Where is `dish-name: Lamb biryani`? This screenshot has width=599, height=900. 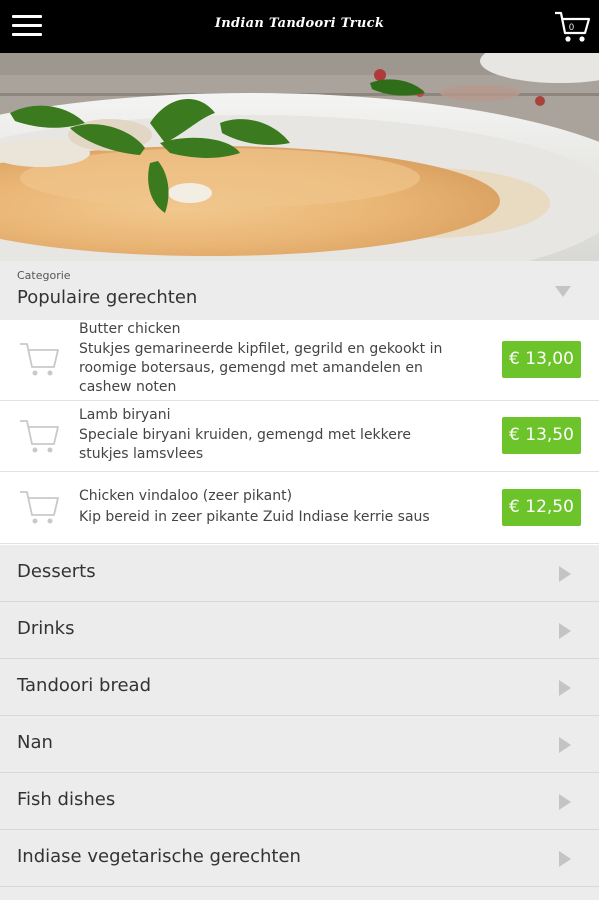 dish-name: Lamb biryani is located at coordinates (125, 415).